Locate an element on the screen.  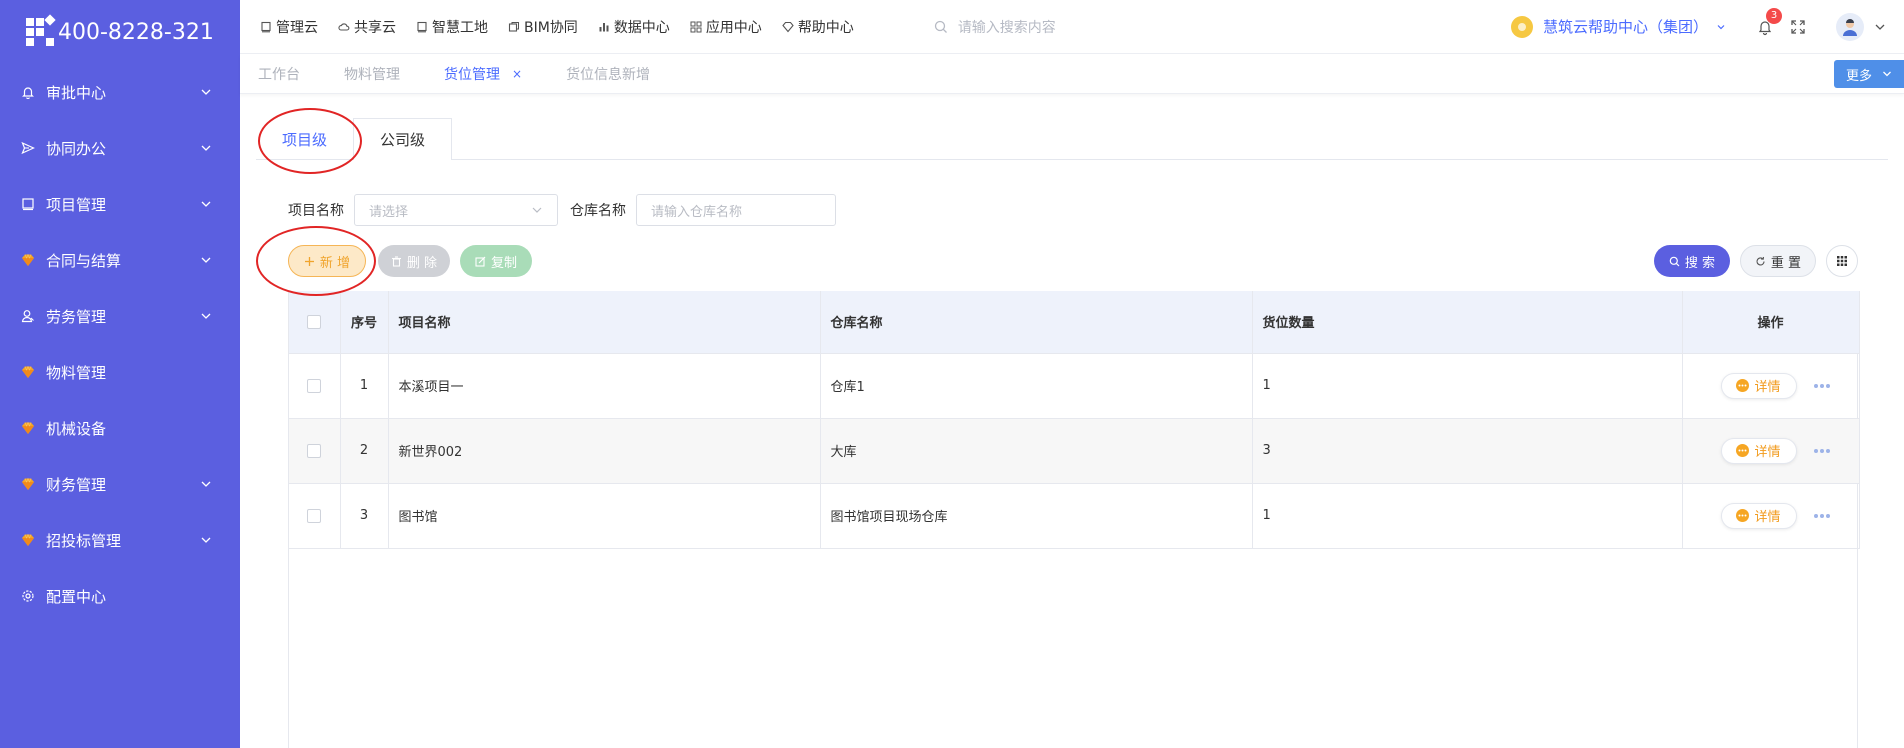
more-label: 更多 is located at coordinates (1858, 76).